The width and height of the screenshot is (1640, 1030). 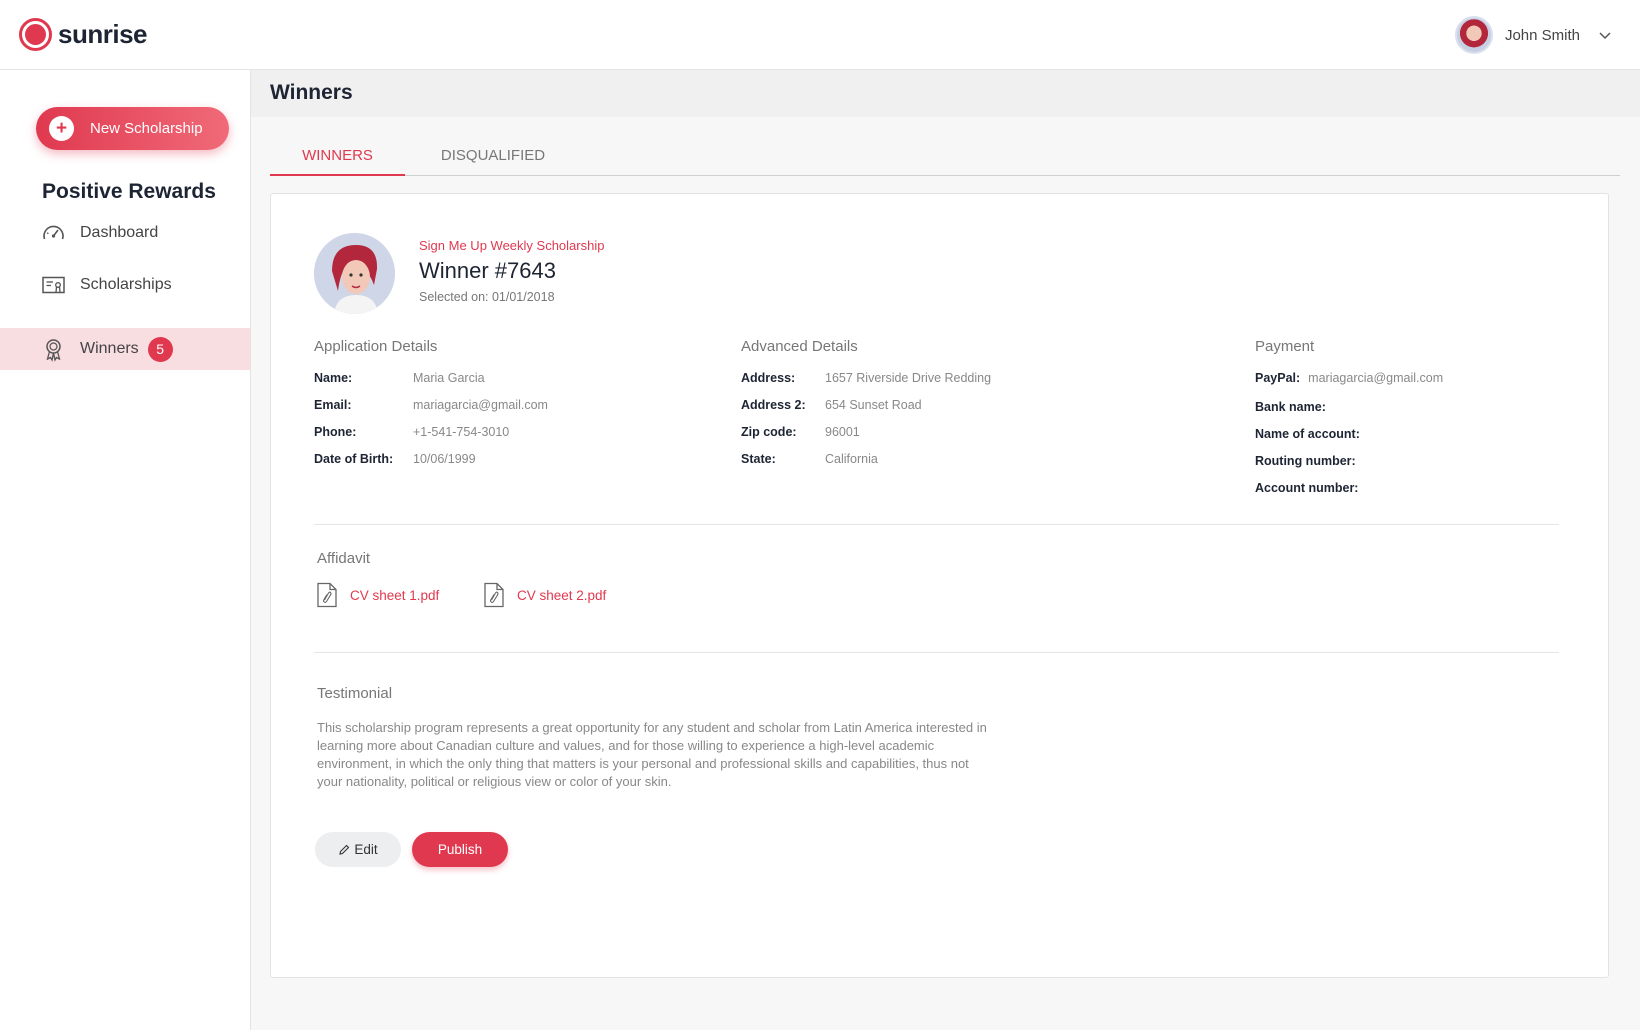 What do you see at coordinates (768, 378) in the screenshot?
I see `field-label: Address:` at bounding box center [768, 378].